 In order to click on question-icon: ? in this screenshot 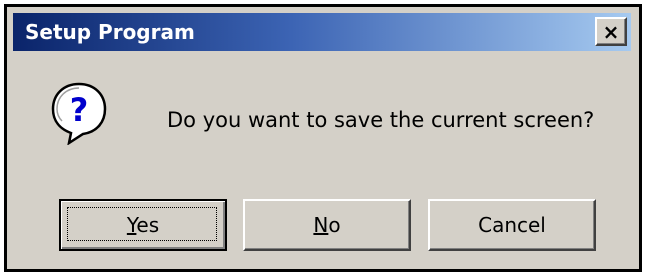, I will do `click(79, 113)`.